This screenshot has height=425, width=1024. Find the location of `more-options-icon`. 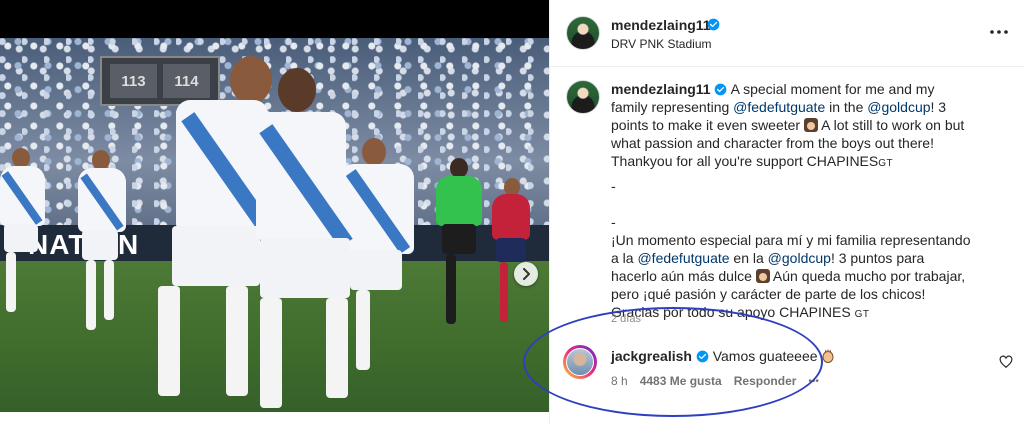

more-options-icon is located at coordinates (999, 32).